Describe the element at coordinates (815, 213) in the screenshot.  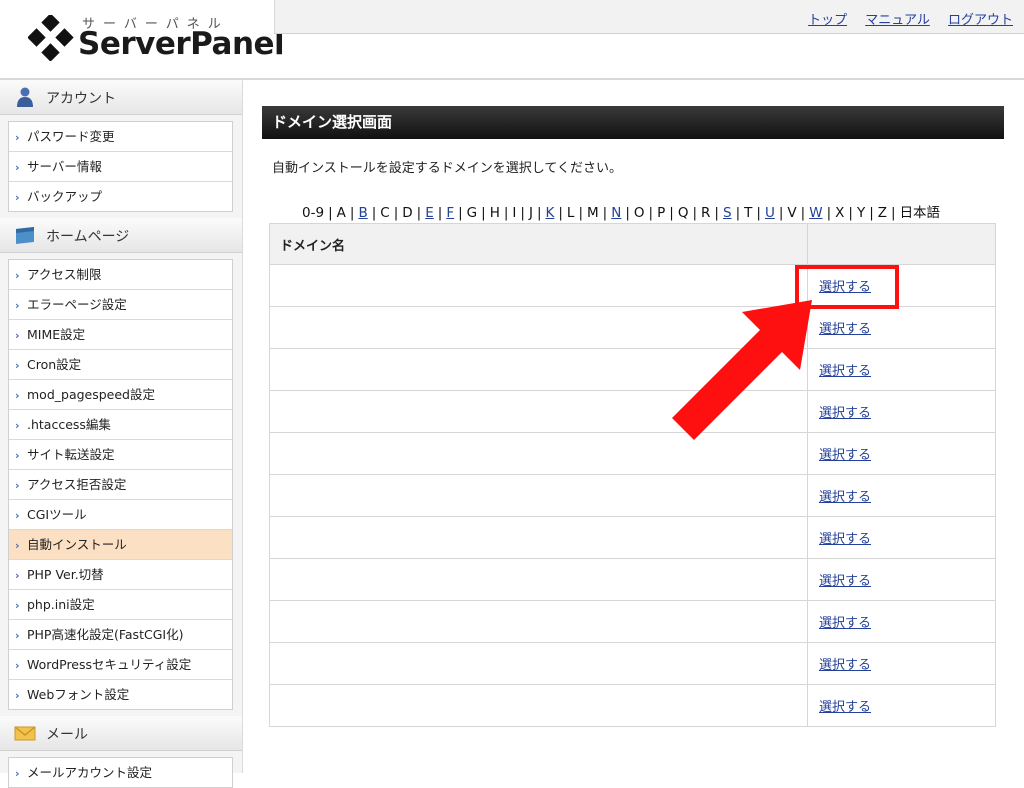
I see `alphabet-filter-item: W` at that location.